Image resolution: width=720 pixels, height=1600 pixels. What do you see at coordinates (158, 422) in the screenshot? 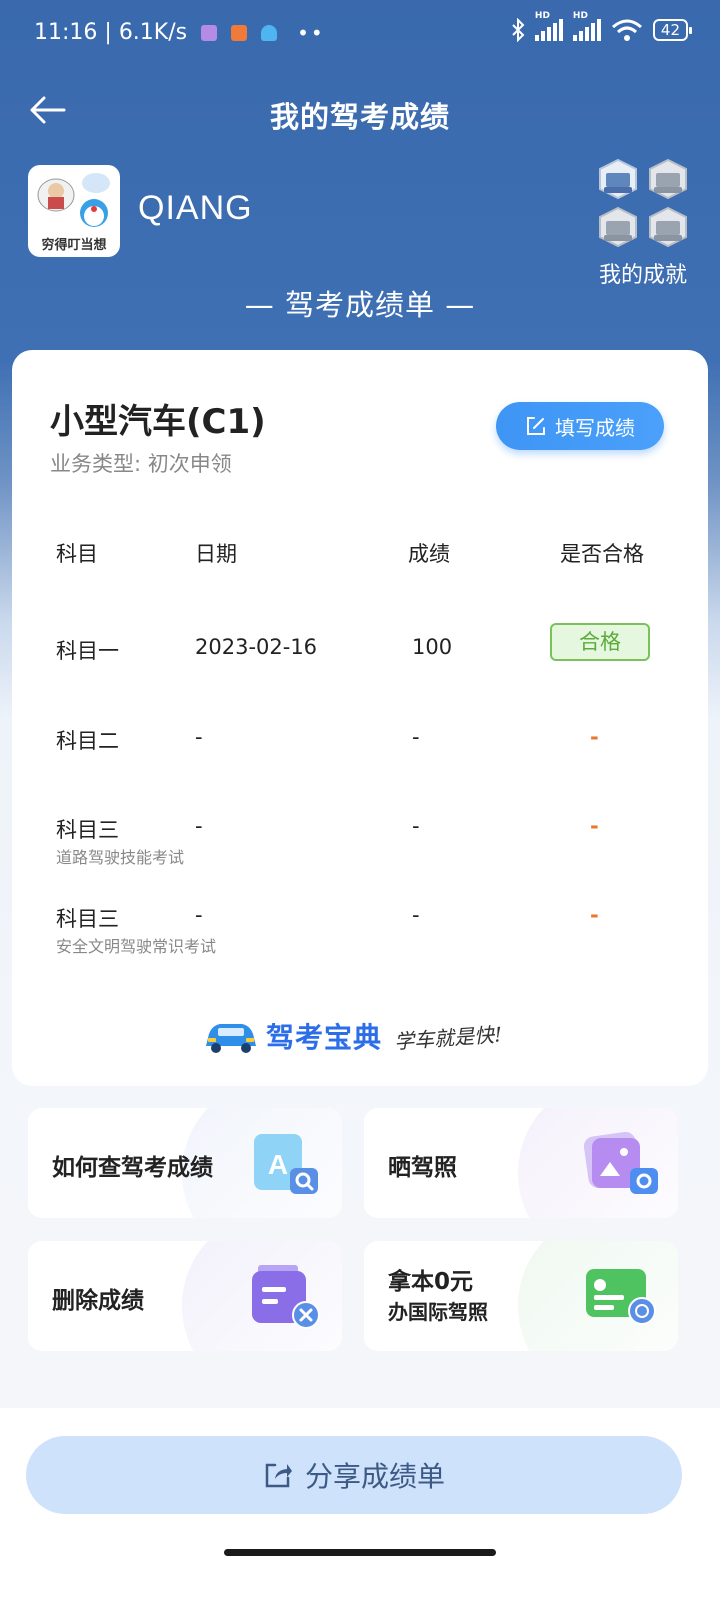
I see `vehicle-type: 小型汽车(C1)` at bounding box center [158, 422].